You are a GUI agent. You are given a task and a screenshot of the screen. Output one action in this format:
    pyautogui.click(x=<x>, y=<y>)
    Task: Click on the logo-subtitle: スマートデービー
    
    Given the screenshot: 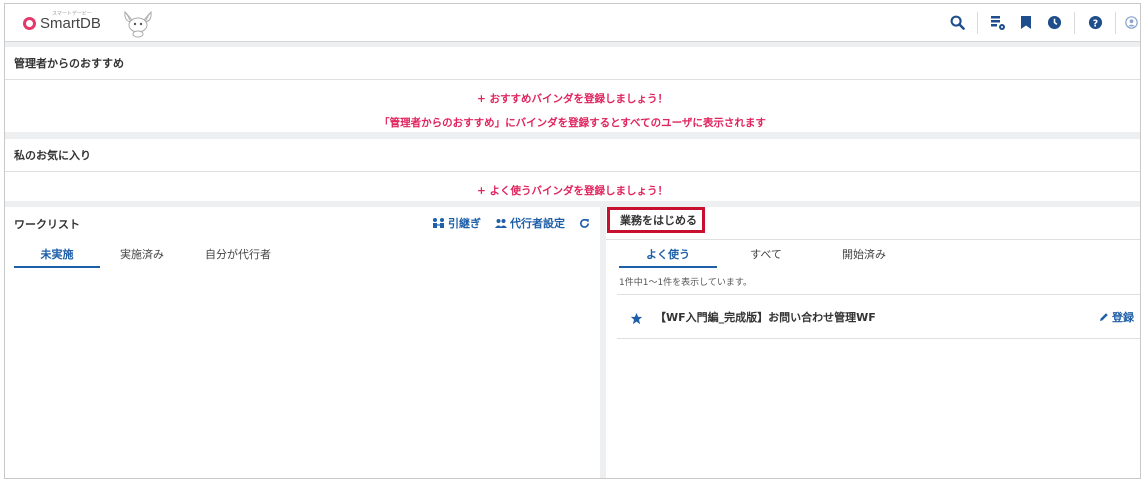 What is the action you would take?
    pyautogui.click(x=72, y=14)
    